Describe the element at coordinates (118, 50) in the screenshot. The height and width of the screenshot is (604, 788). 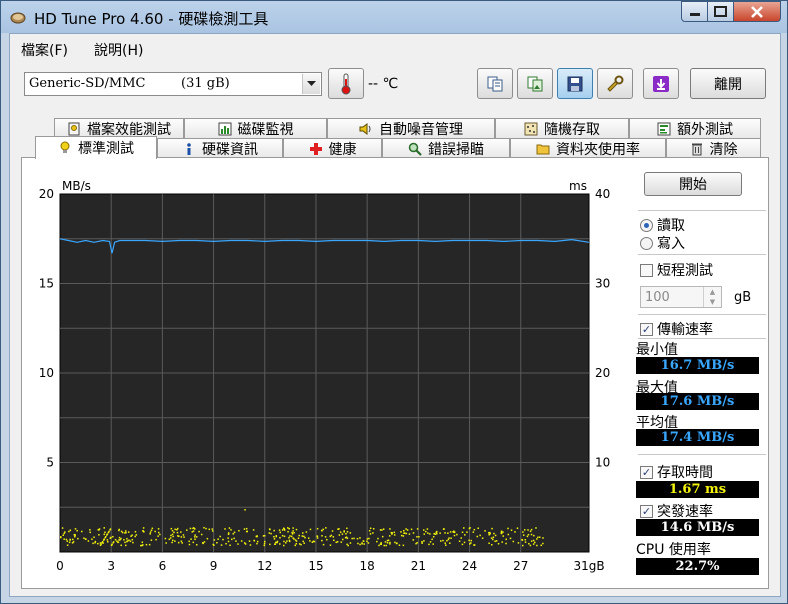
I see `menu-help: 說明(H)` at that location.